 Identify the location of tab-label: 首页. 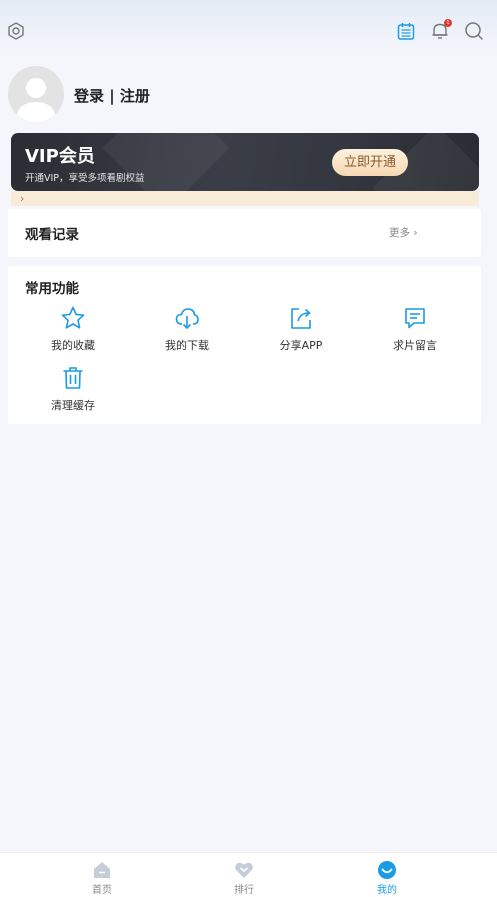
(102, 890).